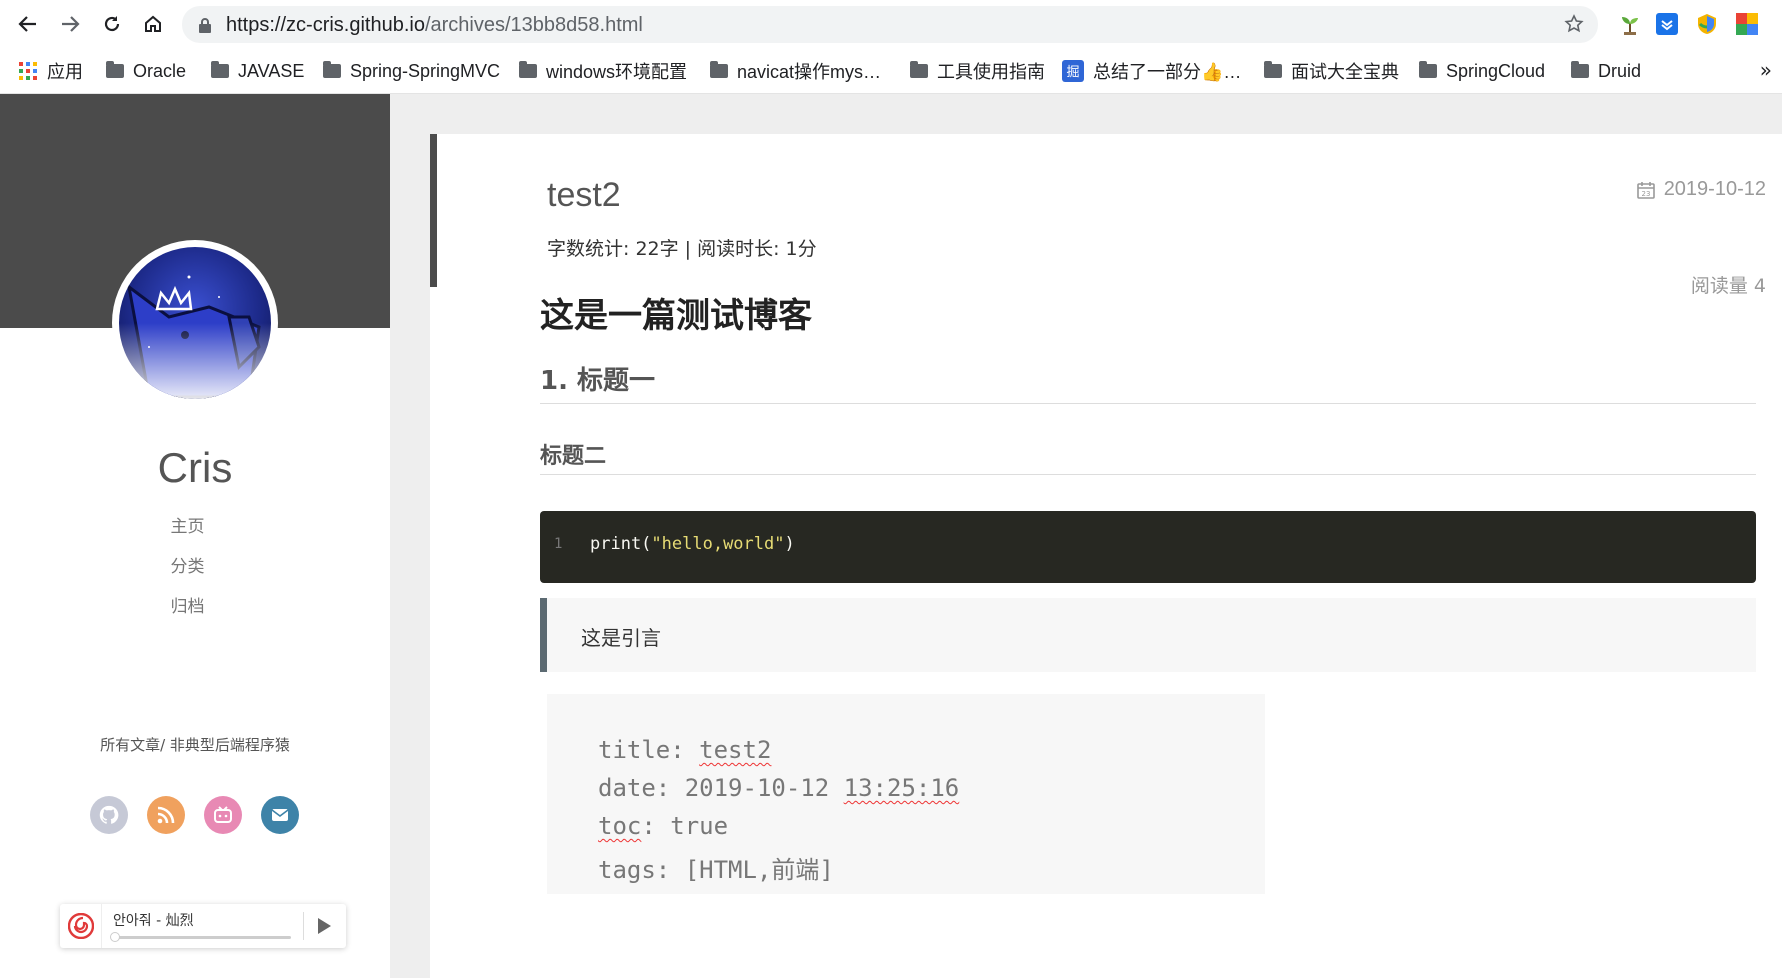 Image resolution: width=1782 pixels, height=978 pixels. Describe the element at coordinates (195, 467) in the screenshot. I see `author-name: Cris` at that location.